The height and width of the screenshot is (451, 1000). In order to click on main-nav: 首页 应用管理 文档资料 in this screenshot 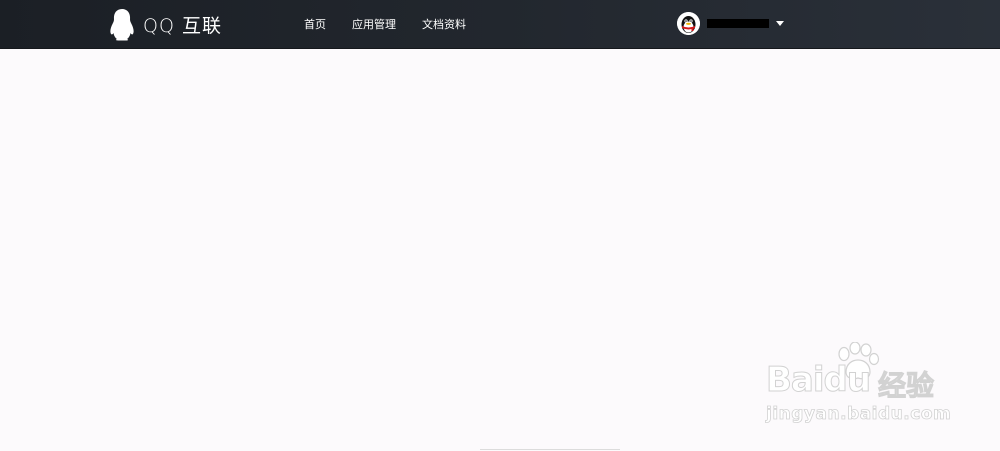, I will do `click(385, 24)`.